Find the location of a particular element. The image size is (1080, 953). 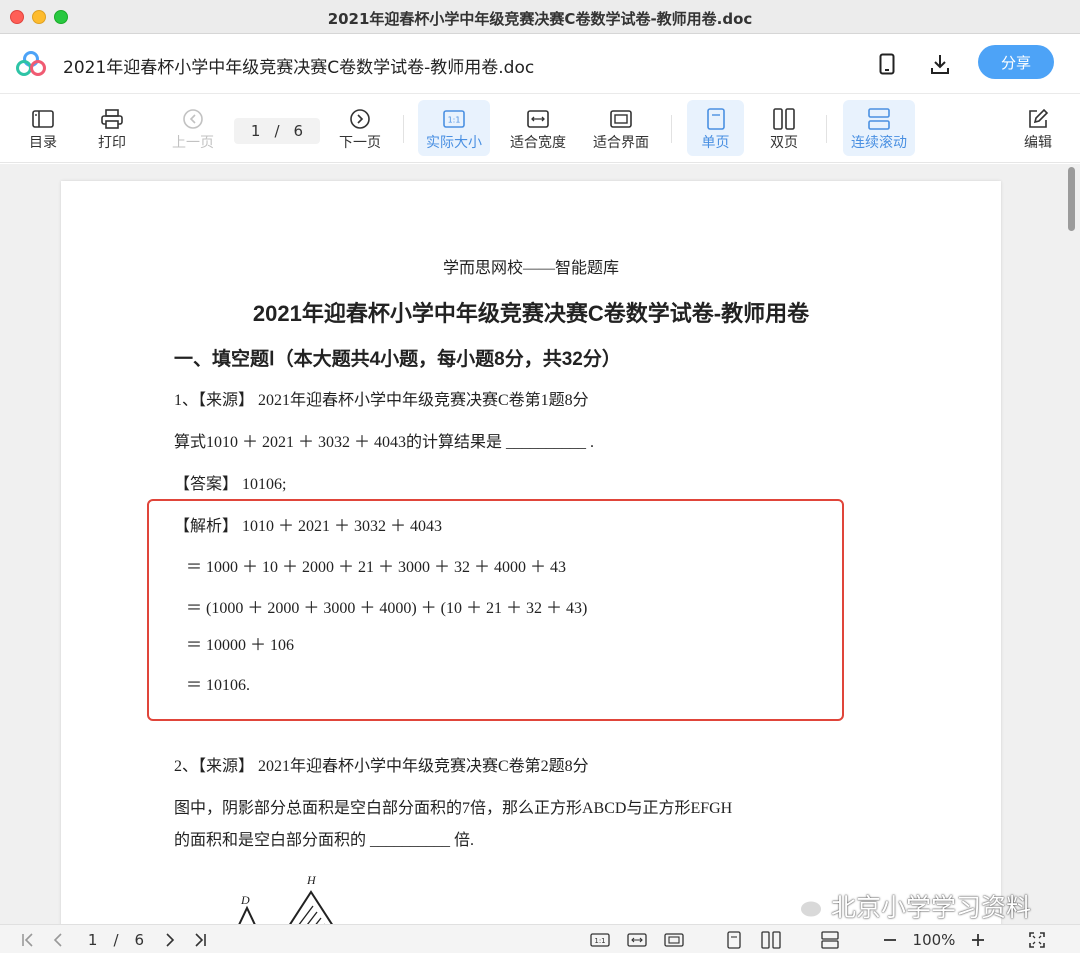

bottom-page-total: 6 is located at coordinates (139, 940).